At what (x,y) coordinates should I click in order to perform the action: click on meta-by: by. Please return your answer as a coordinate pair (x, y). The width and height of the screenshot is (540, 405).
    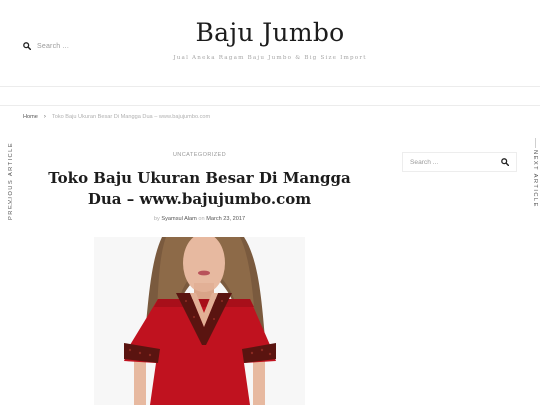
    Looking at the image, I should click on (156, 219).